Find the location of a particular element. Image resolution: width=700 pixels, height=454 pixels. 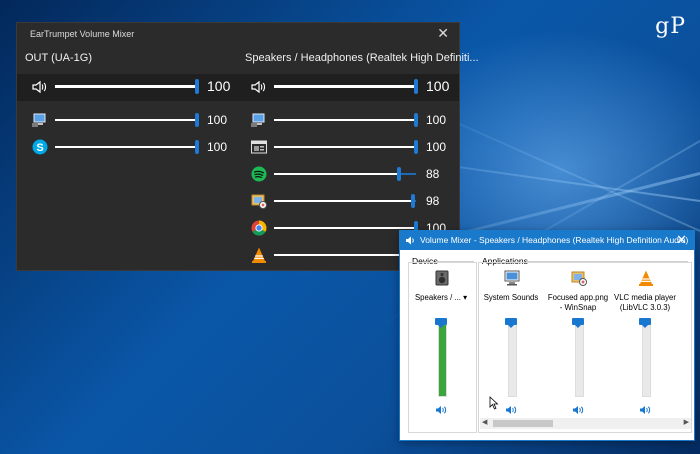

speaker-device-icon is located at coordinates (442, 278).